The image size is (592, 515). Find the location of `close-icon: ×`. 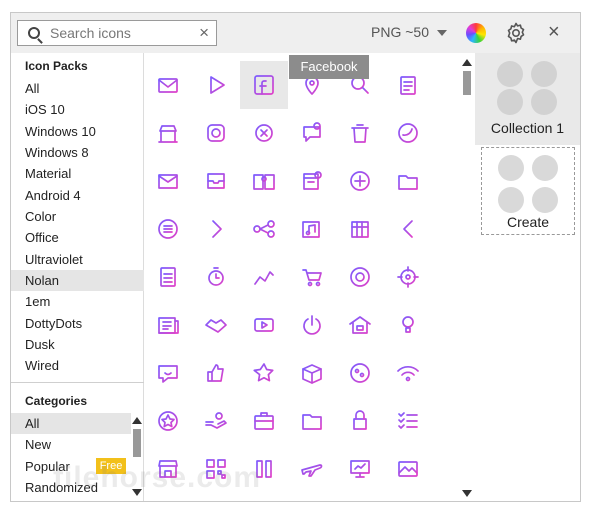

close-icon: × is located at coordinates (204, 33).